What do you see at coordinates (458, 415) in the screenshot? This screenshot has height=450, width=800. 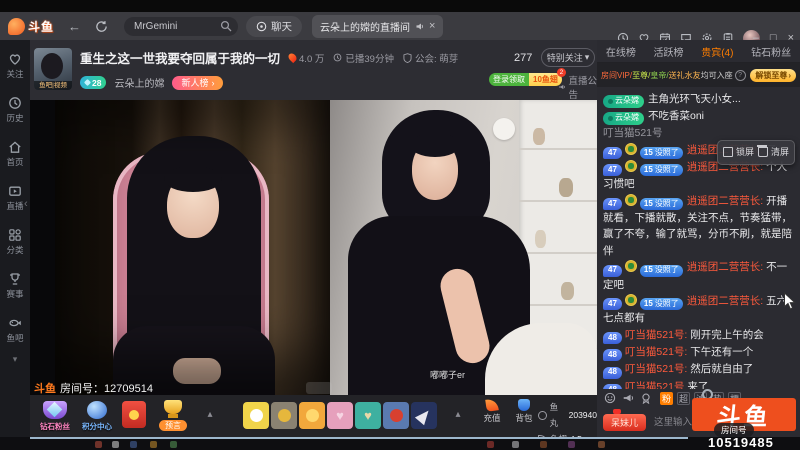 I see `expand-gifts-chevron-icon: ▴` at bounding box center [458, 415].